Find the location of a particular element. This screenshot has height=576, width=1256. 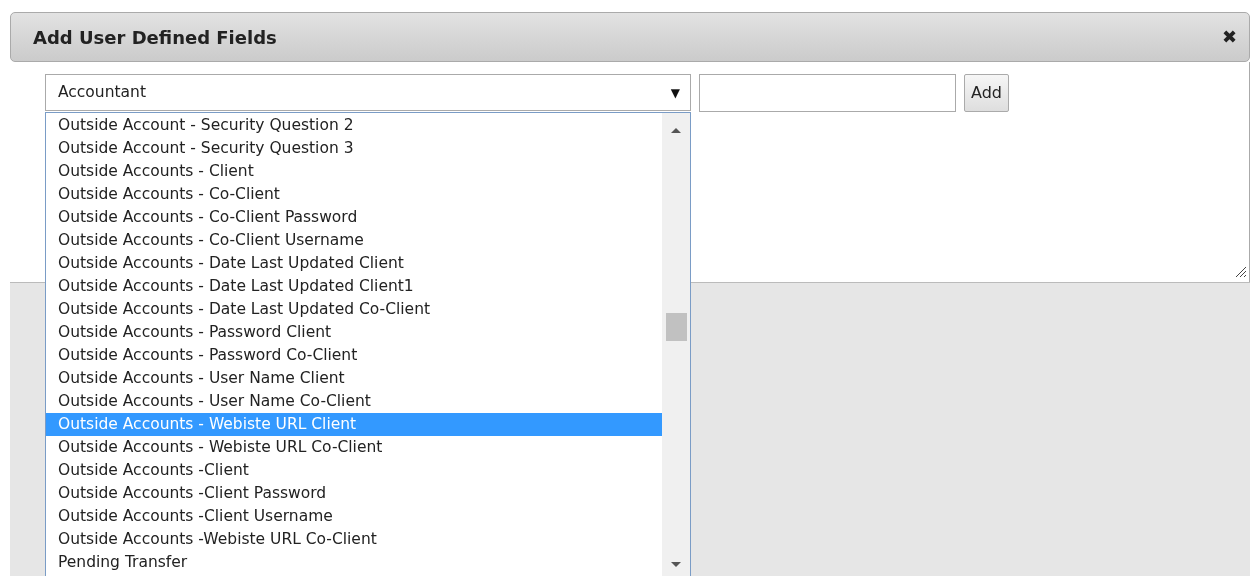

close-button: ✖ is located at coordinates (1229, 37).